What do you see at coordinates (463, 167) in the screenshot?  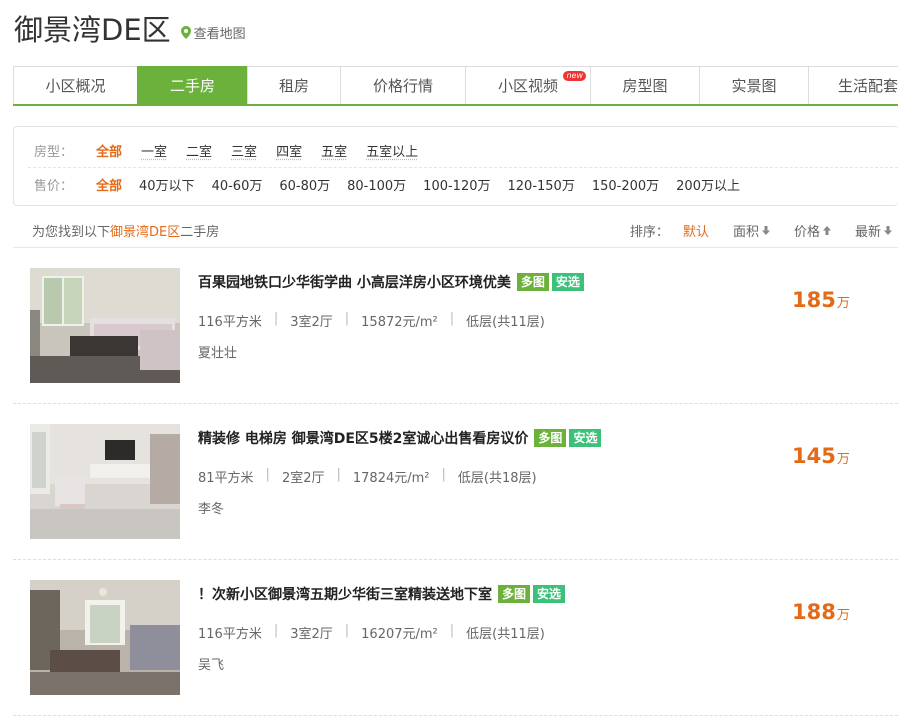 I see `filter-divider` at bounding box center [463, 167].